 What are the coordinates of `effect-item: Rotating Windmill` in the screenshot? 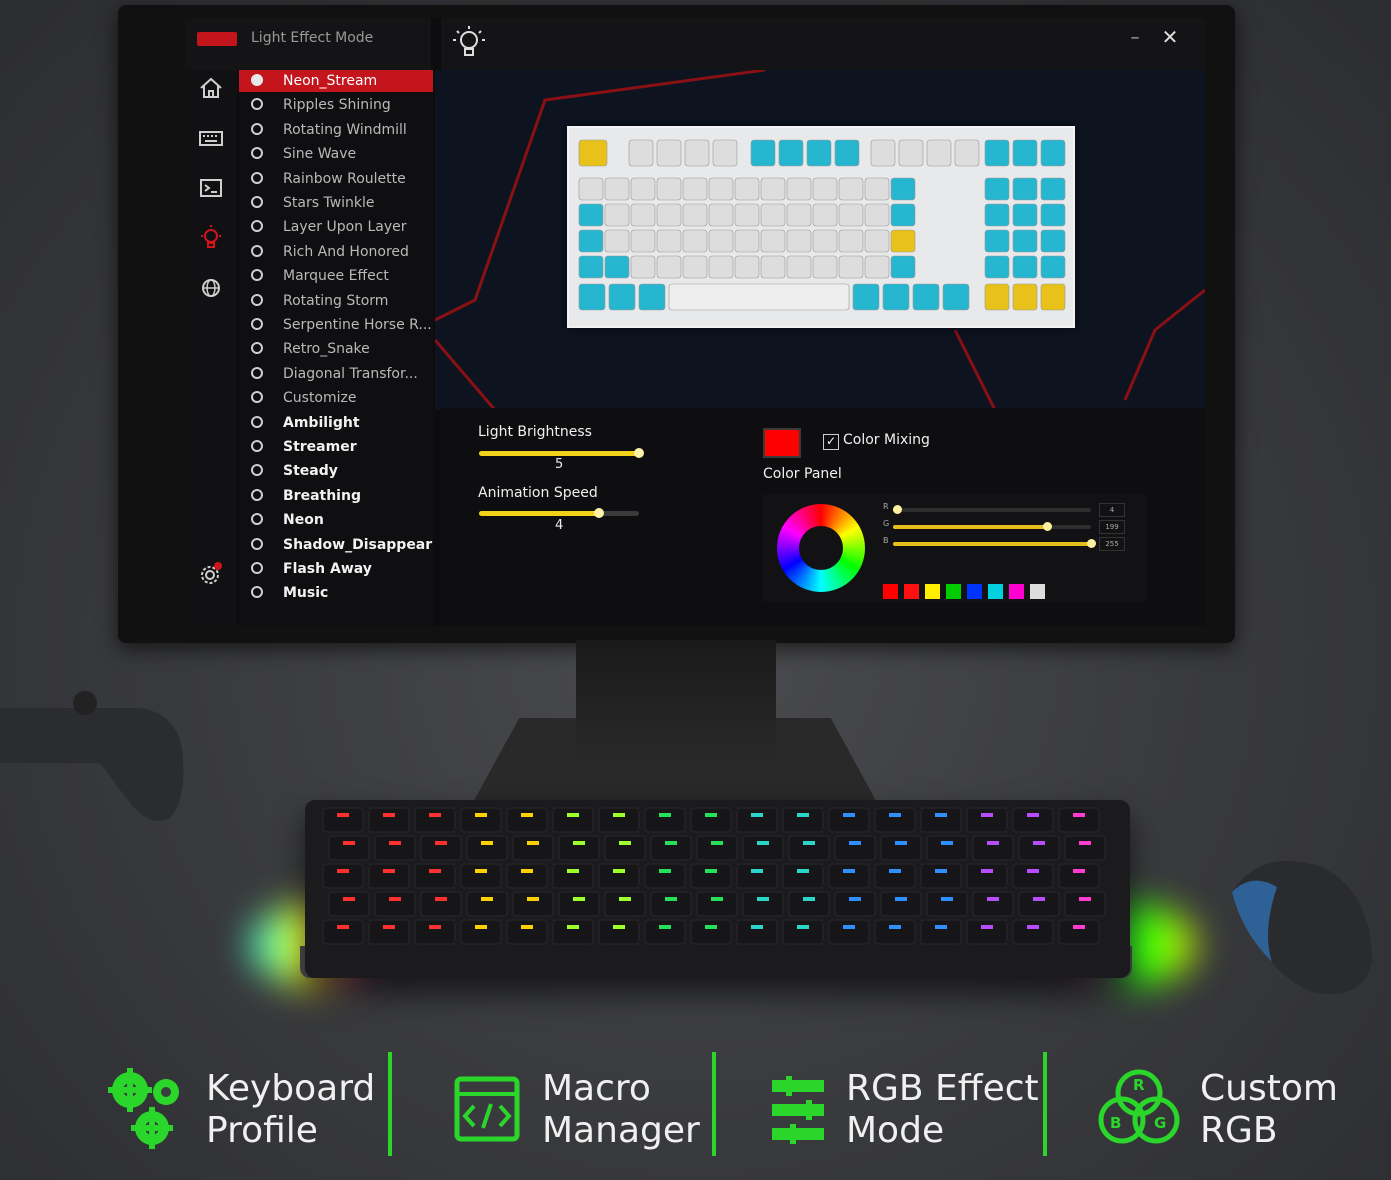 It's located at (336, 130).